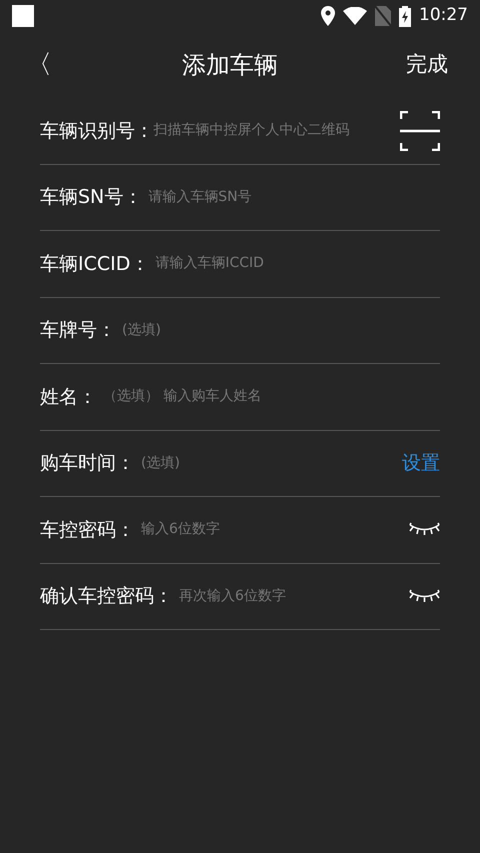 The image size is (480, 853). What do you see at coordinates (106, 596) in the screenshot?
I see `field-label: 确认车控密码：` at bounding box center [106, 596].